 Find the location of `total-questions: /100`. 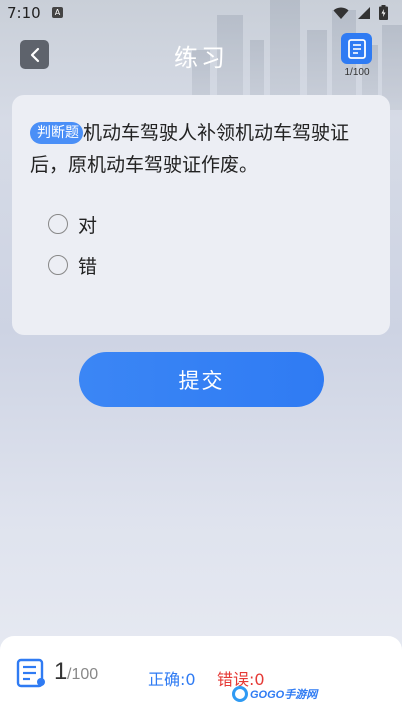

total-questions: /100 is located at coordinates (83, 674).